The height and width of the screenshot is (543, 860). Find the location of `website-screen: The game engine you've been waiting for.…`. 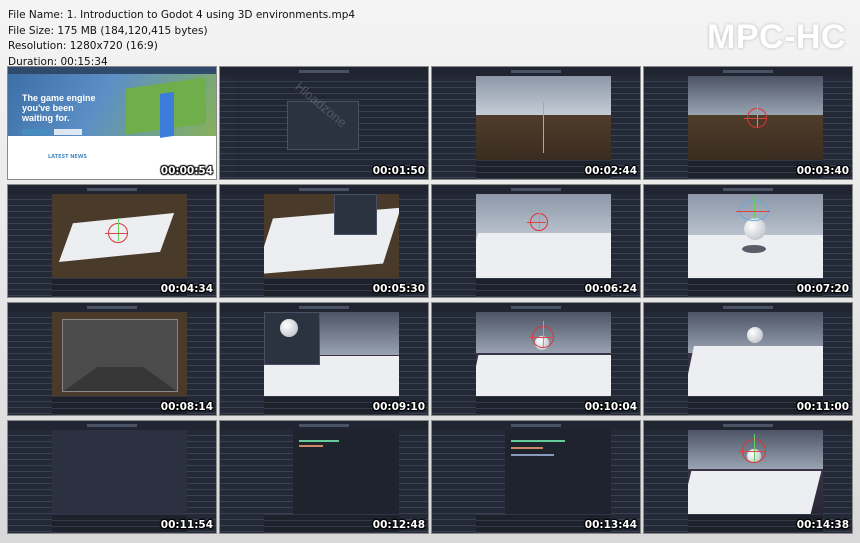

website-screen: The game engine you've been waiting for.… is located at coordinates (112, 123).